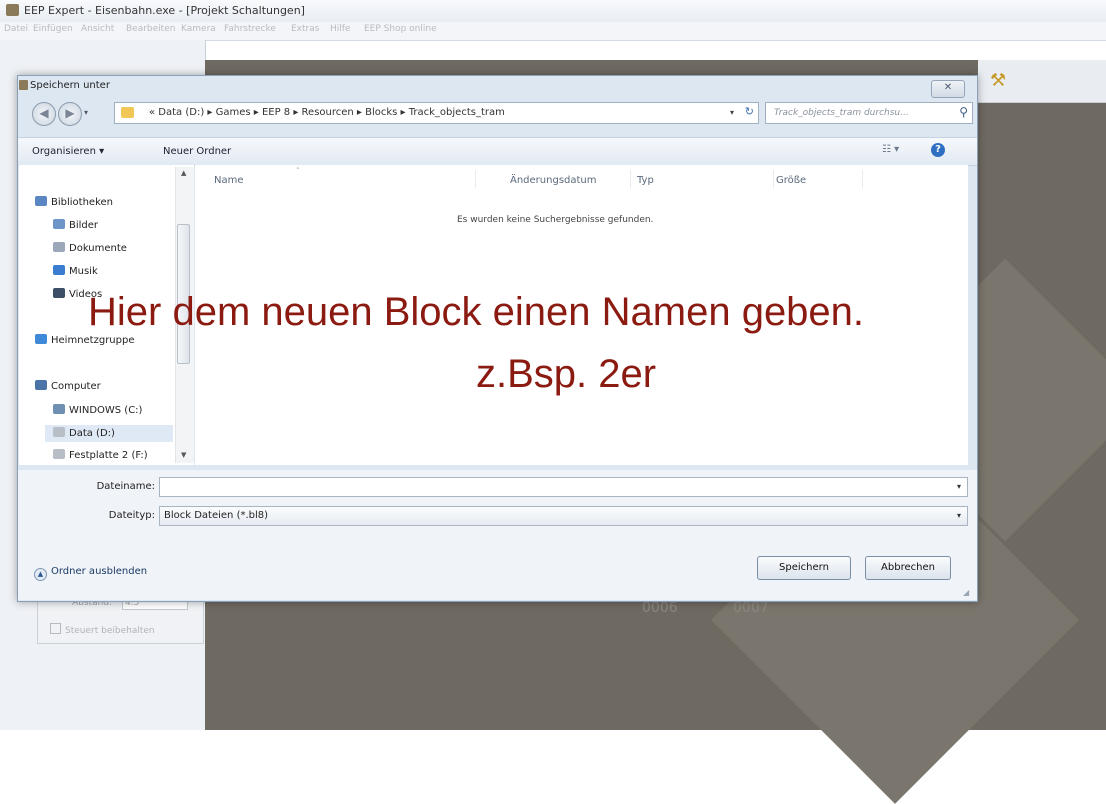 The image size is (1106, 804). Describe the element at coordinates (70, 85) in the screenshot. I see `dialog-title: Speichern unter` at that location.